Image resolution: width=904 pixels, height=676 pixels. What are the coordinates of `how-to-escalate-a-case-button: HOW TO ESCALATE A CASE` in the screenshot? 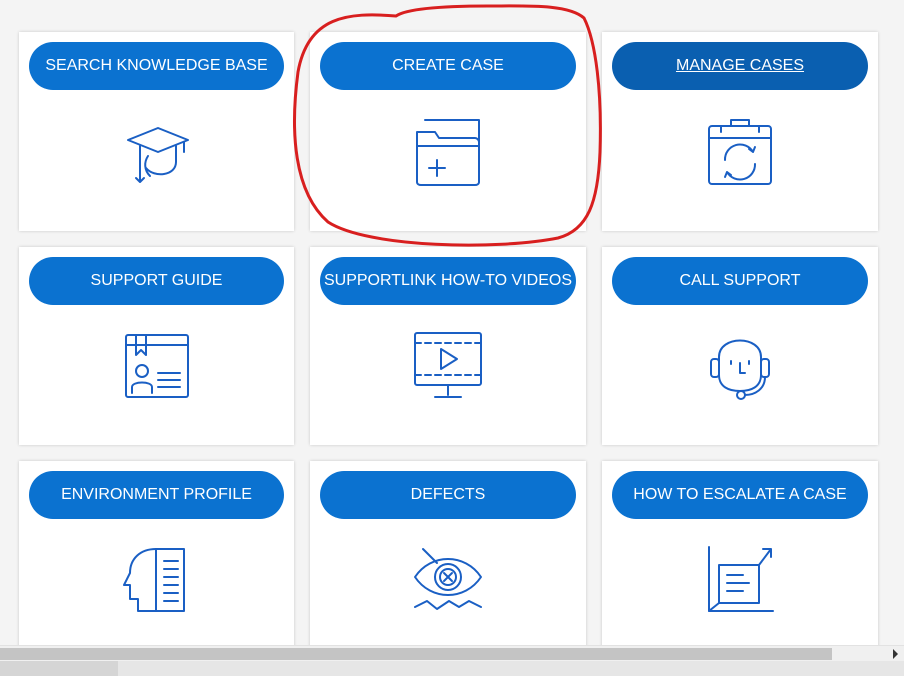 It's located at (740, 495).